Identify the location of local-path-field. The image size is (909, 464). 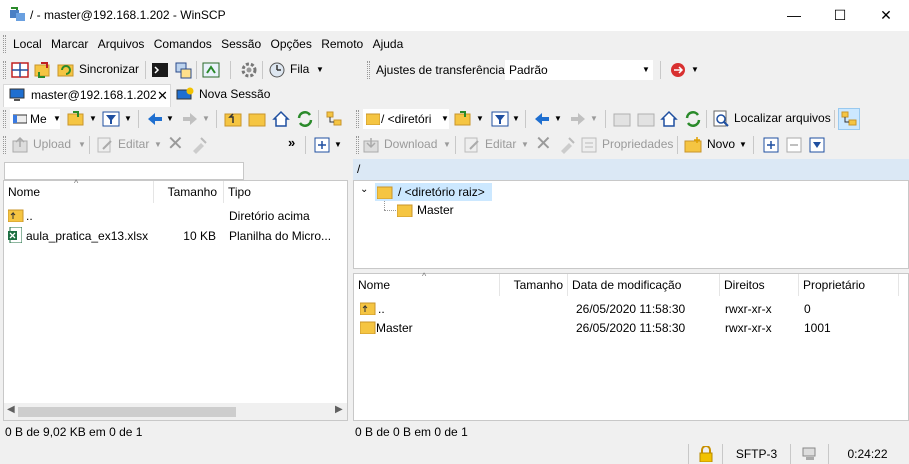
(124, 171).